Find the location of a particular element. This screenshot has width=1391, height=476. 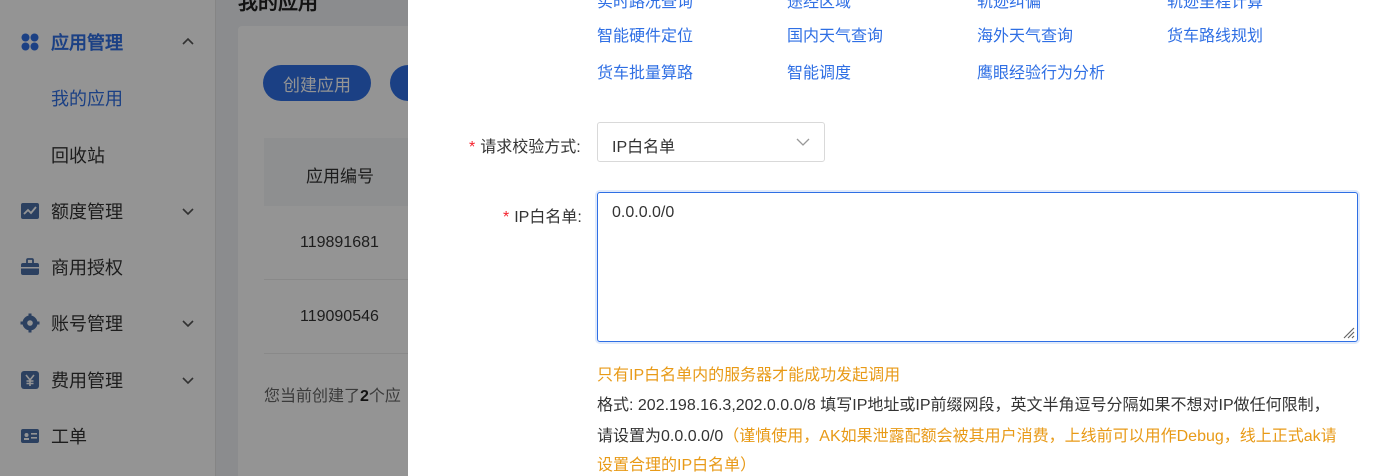

service-link: 智能硬件定位 is located at coordinates (645, 34).